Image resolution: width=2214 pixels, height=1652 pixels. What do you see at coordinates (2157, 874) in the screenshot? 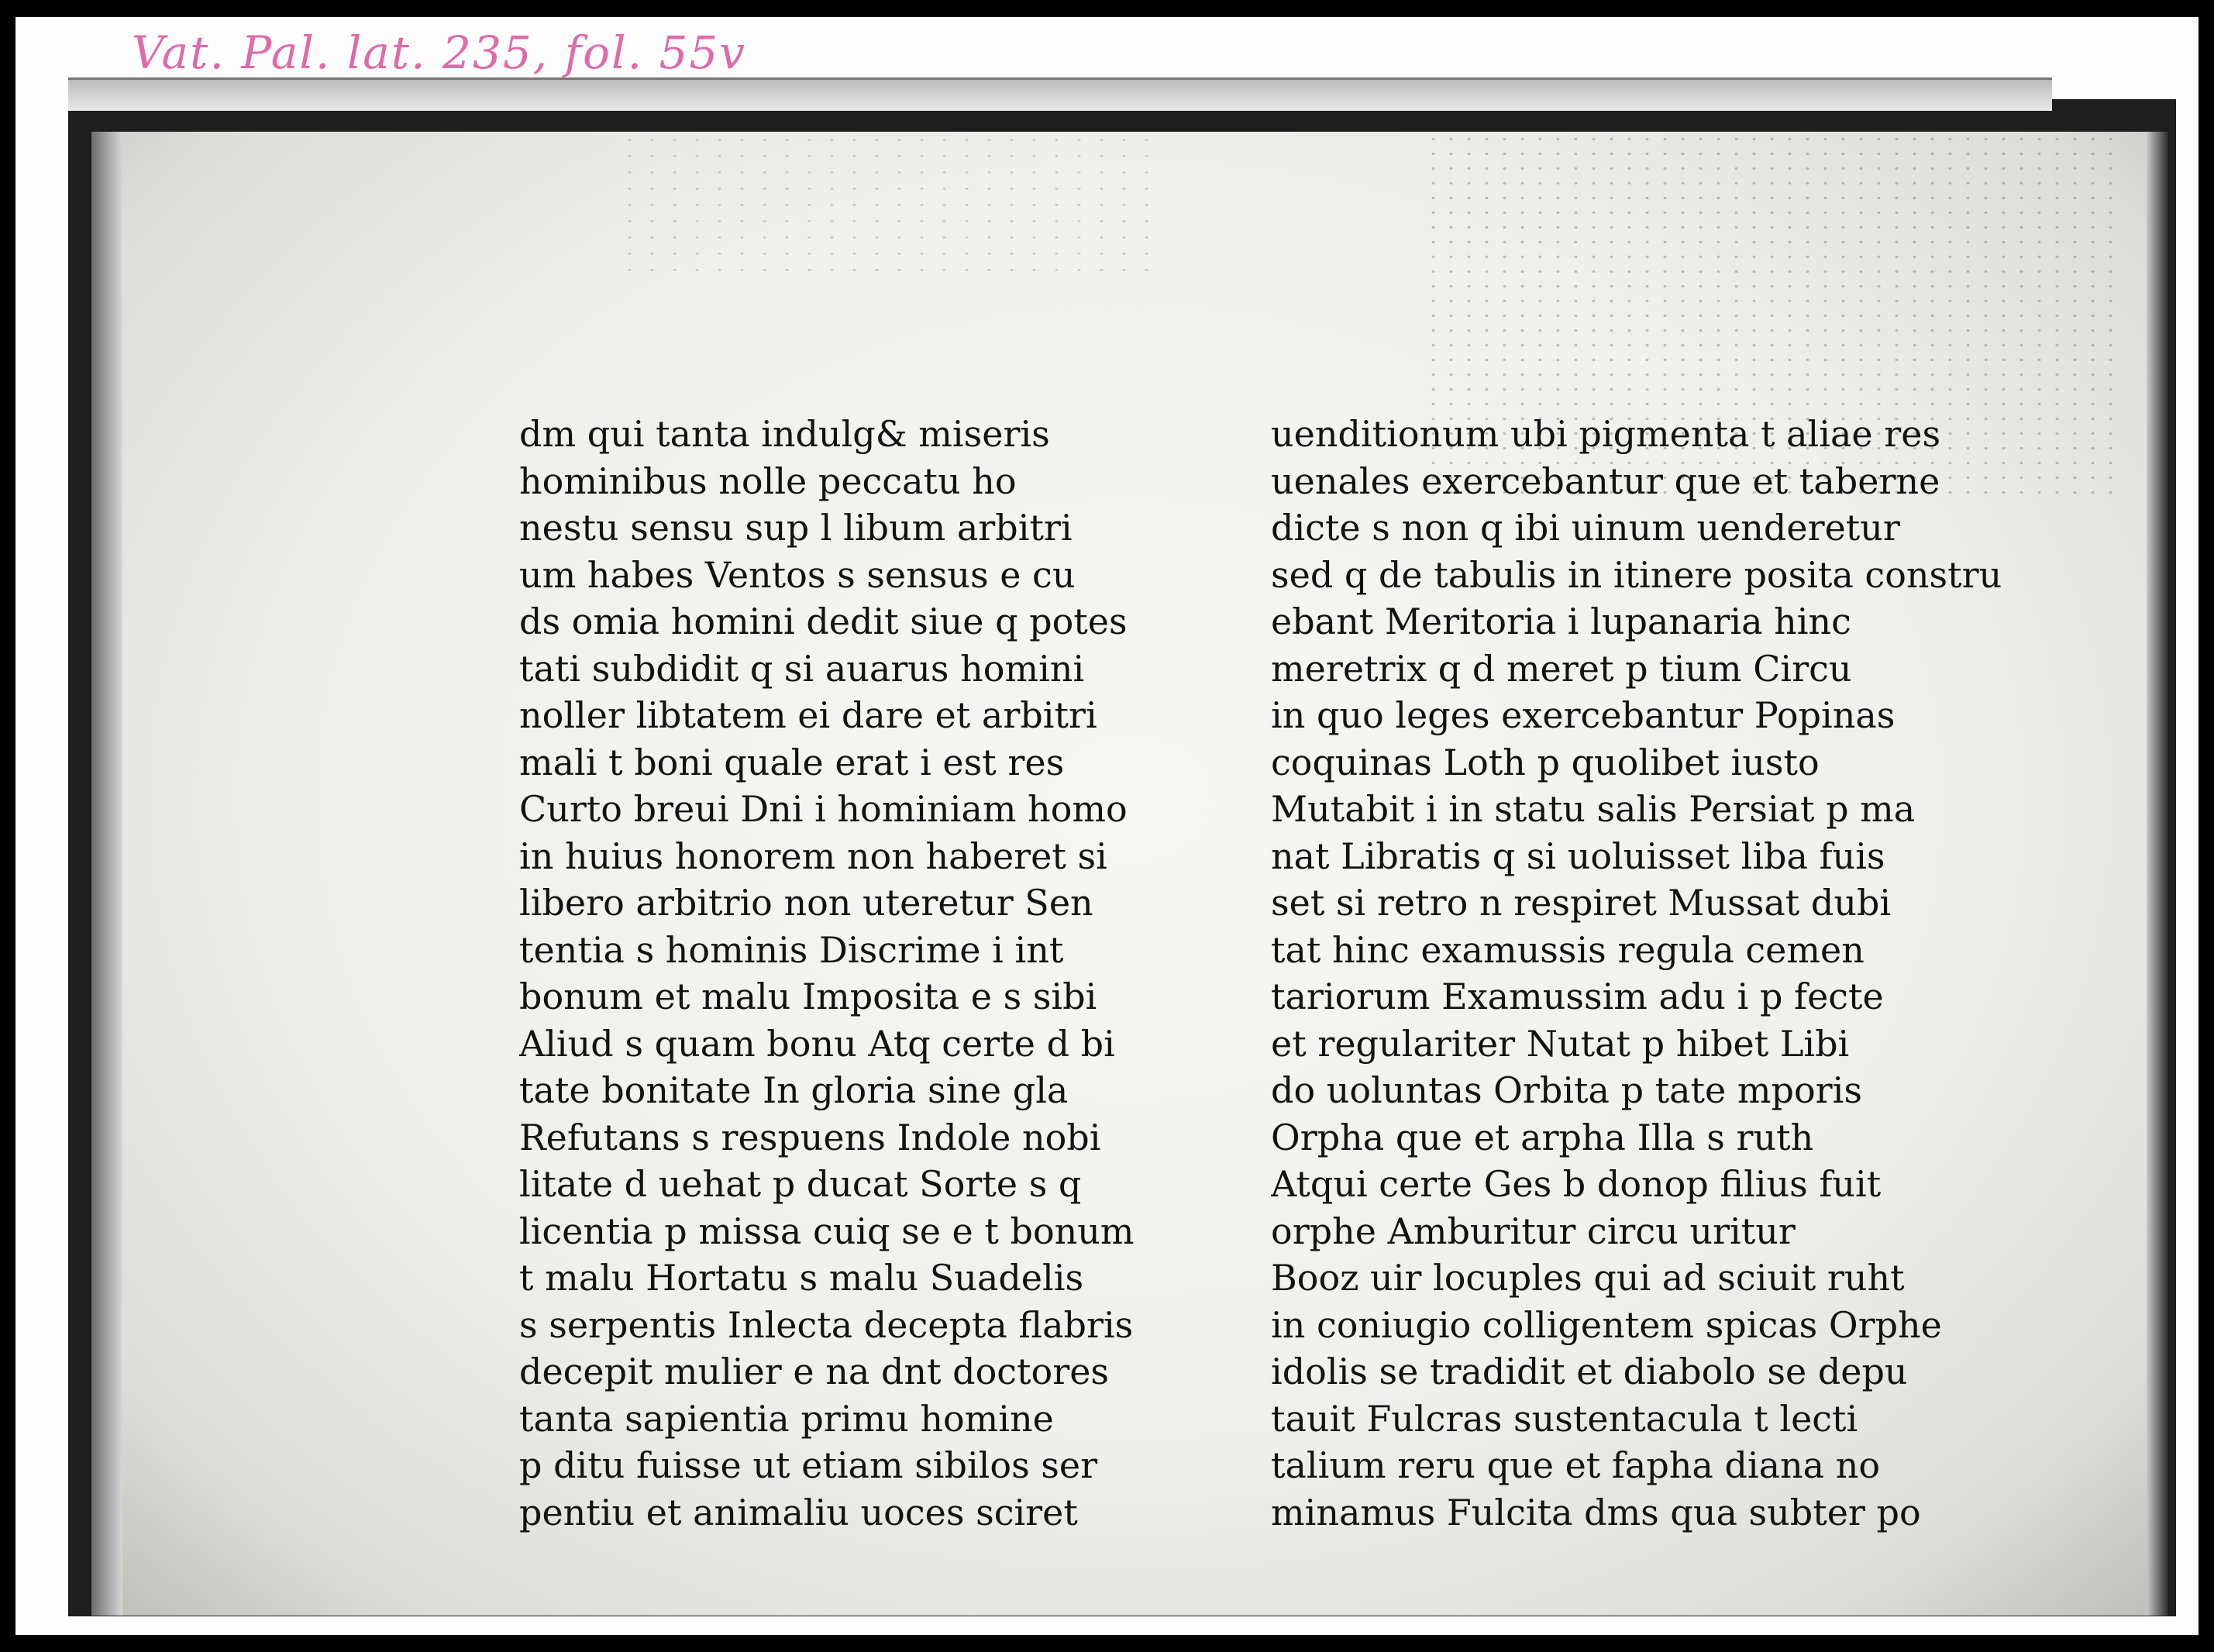
I see `right-edge-shadow` at bounding box center [2157, 874].